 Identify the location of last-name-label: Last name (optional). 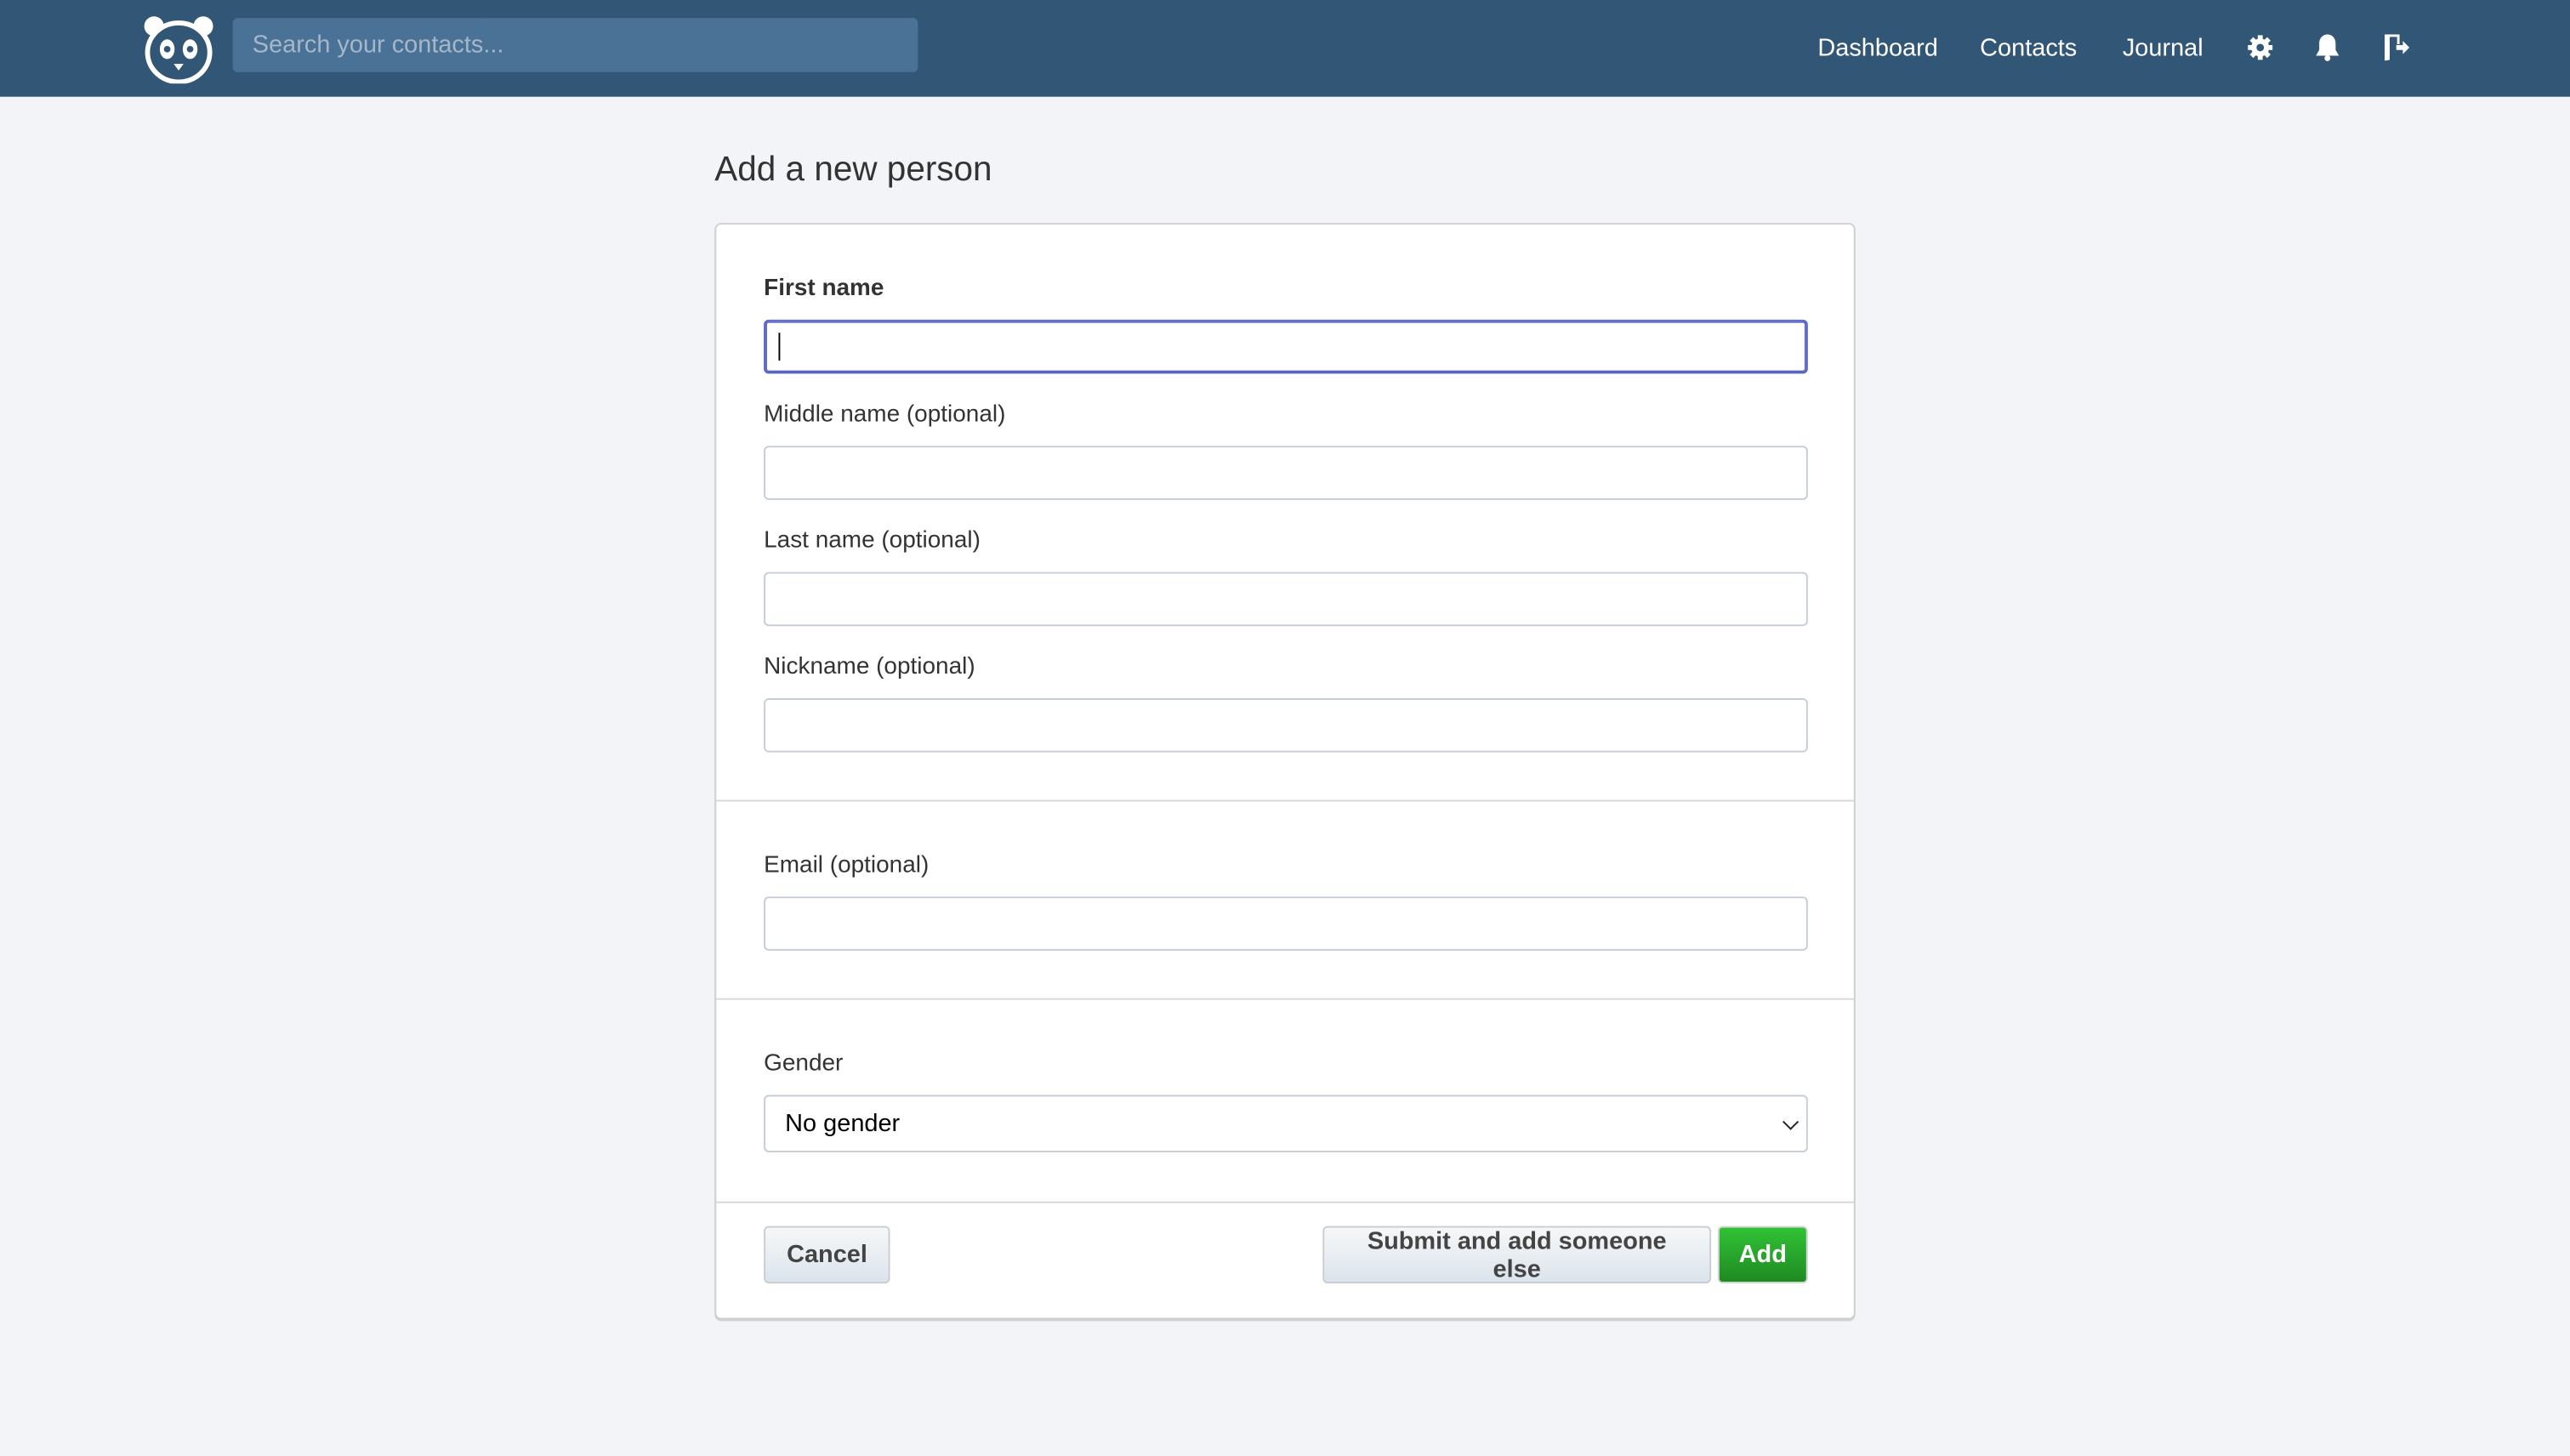
(872, 541).